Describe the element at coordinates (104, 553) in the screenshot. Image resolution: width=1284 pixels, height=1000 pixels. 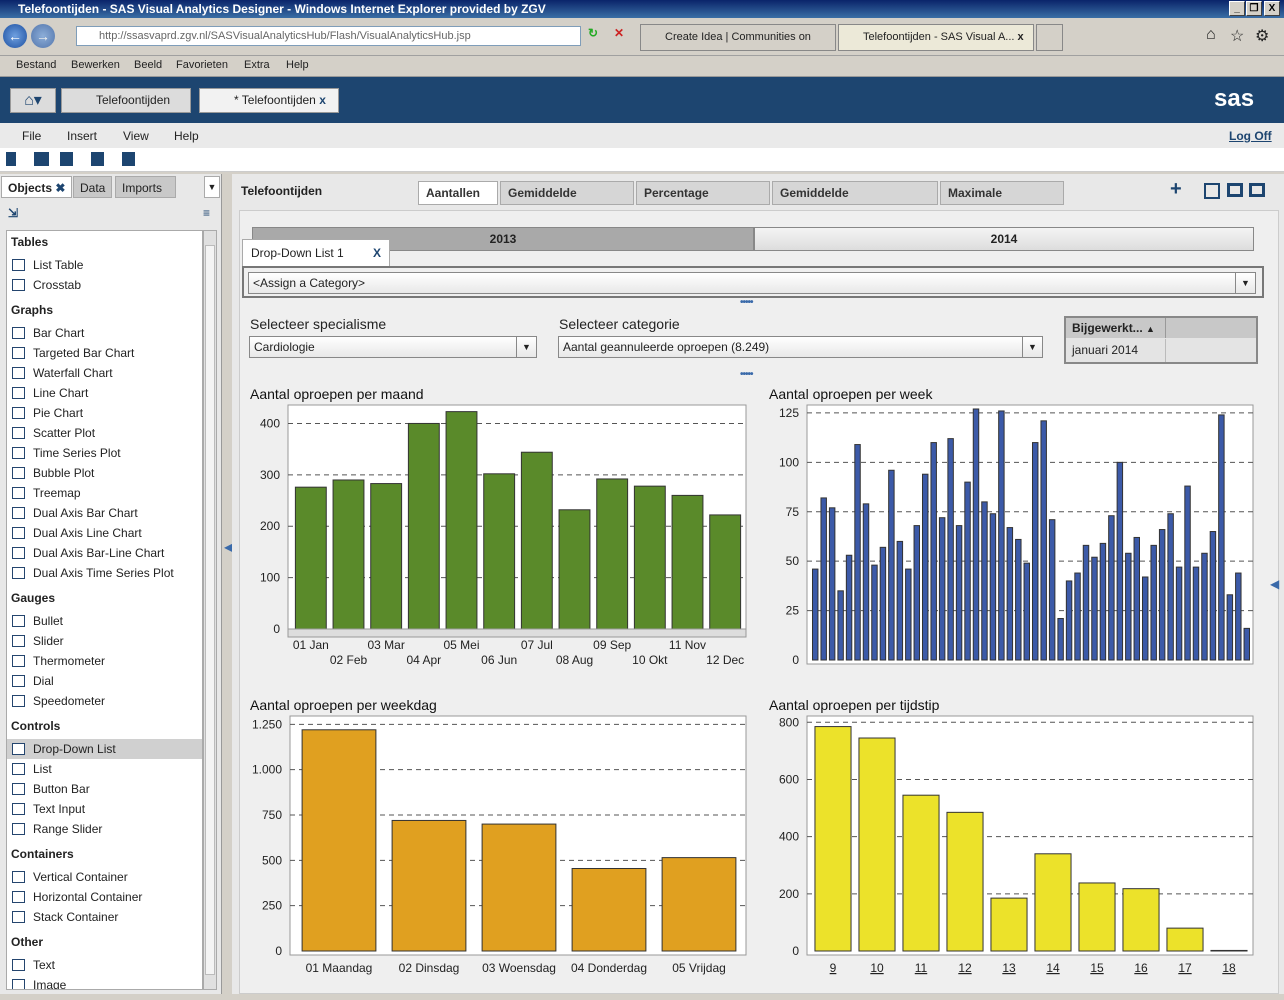
I see `object-dual-axis-bar-line-chart: Dual Axis Bar-Line Chart` at that location.